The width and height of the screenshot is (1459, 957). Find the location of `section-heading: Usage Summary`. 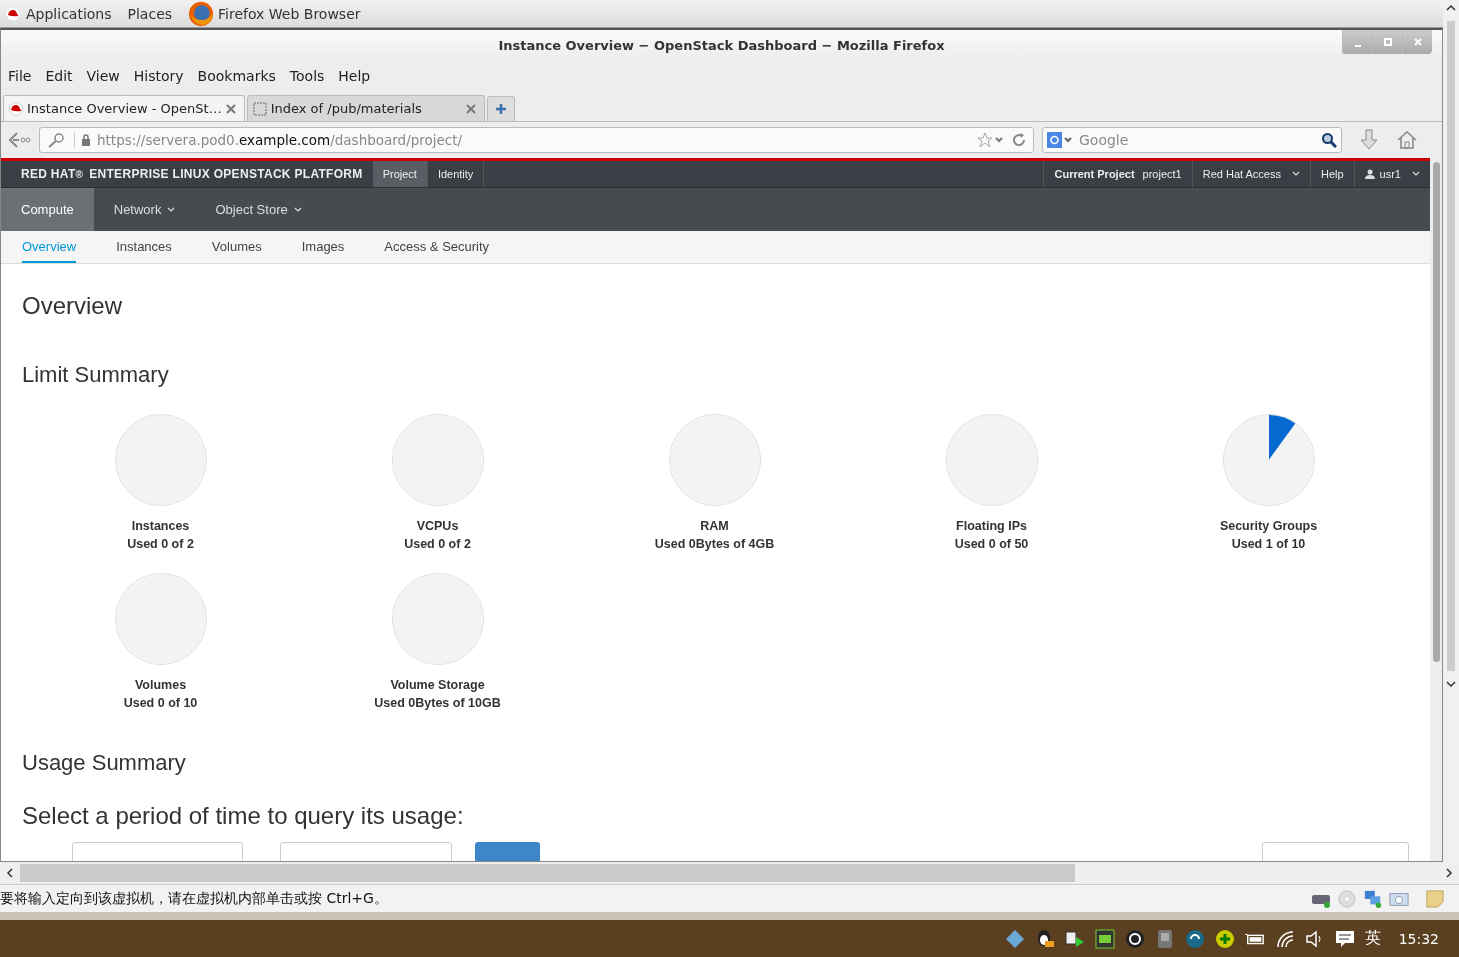

section-heading: Usage Summary is located at coordinates (104, 763).